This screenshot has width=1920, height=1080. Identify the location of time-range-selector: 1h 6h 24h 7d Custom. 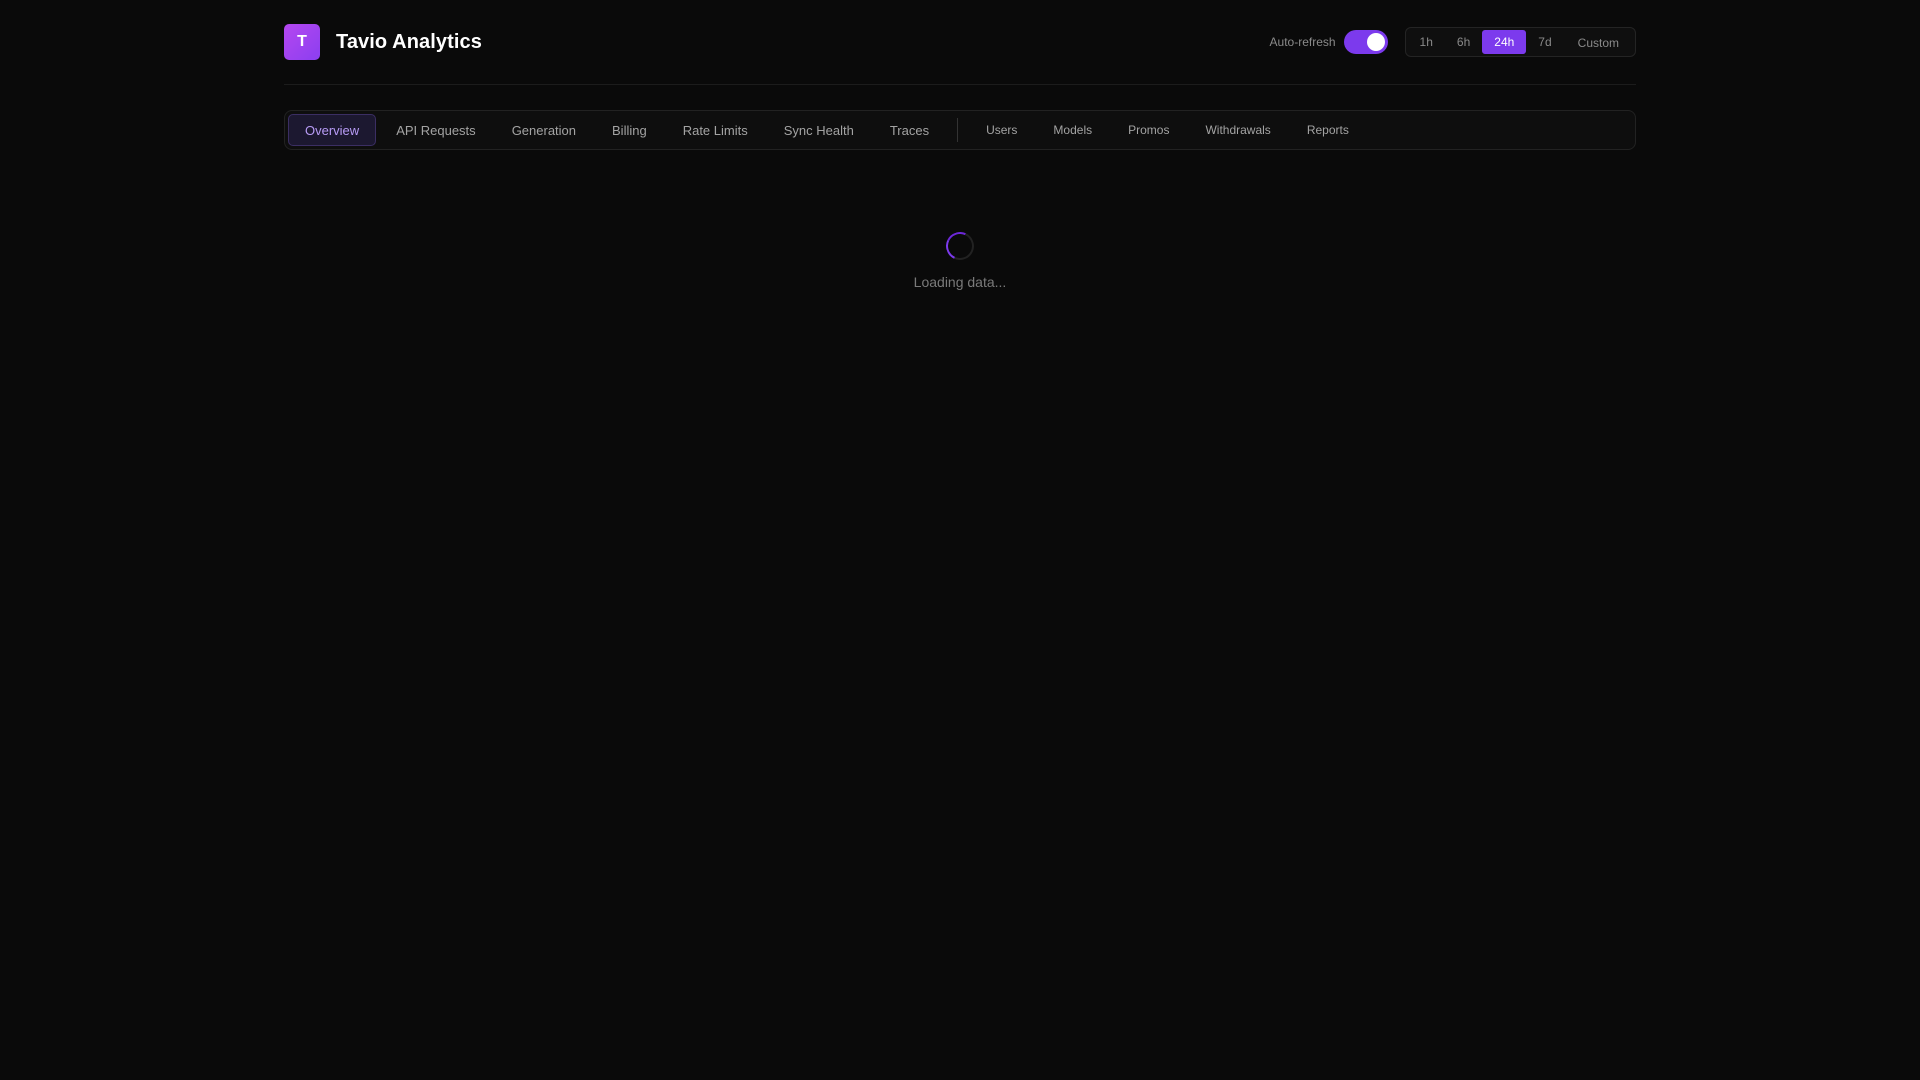
(1520, 42).